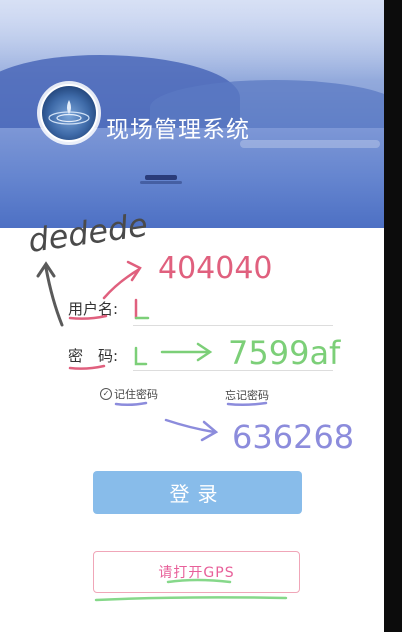  Describe the element at coordinates (136, 394) in the screenshot. I see `remember-password-label: 记住密码` at that location.